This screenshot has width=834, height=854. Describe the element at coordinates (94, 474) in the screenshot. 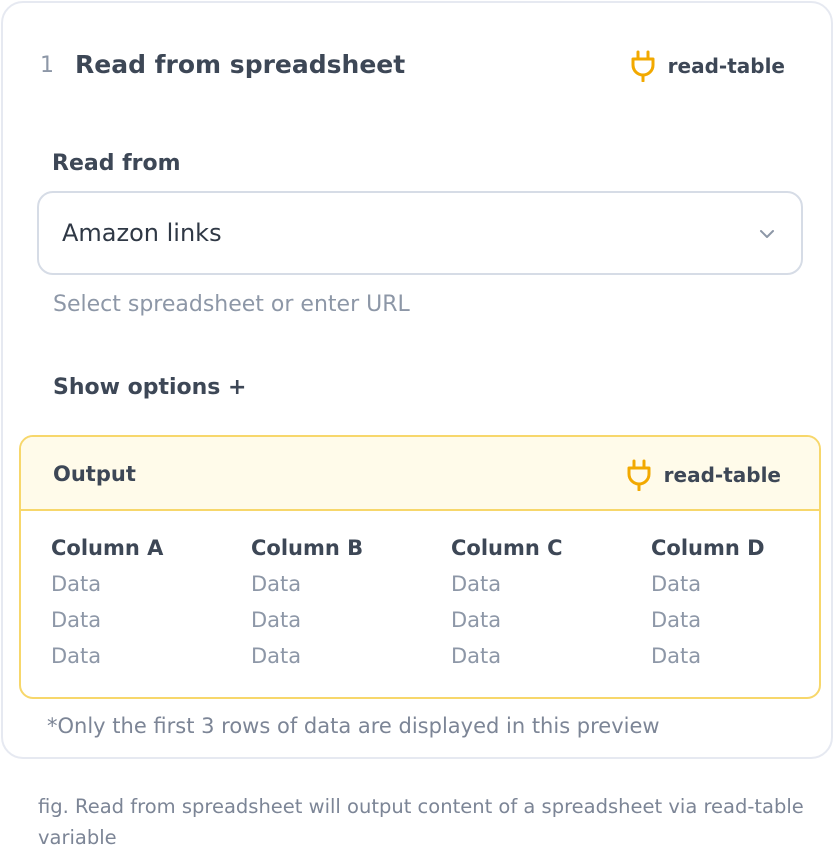

I see `output-title: Output` at that location.